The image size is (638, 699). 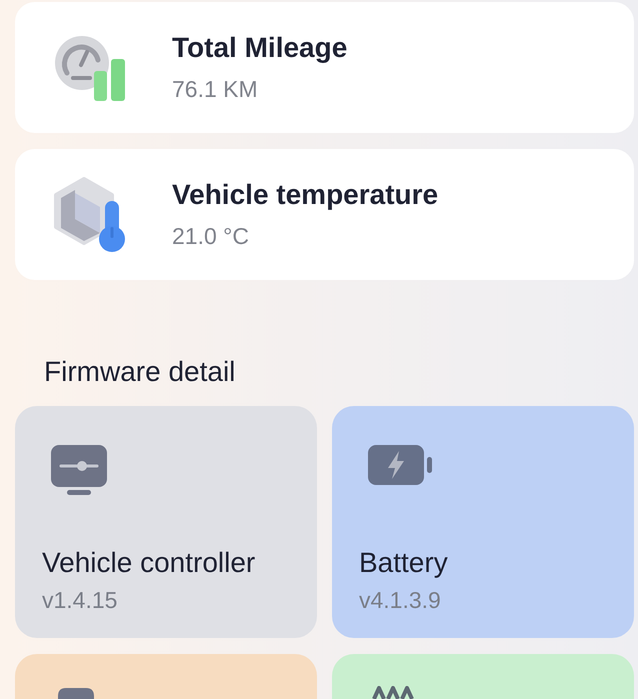 What do you see at coordinates (394, 692) in the screenshot?
I see `zigzag-icon` at bounding box center [394, 692].